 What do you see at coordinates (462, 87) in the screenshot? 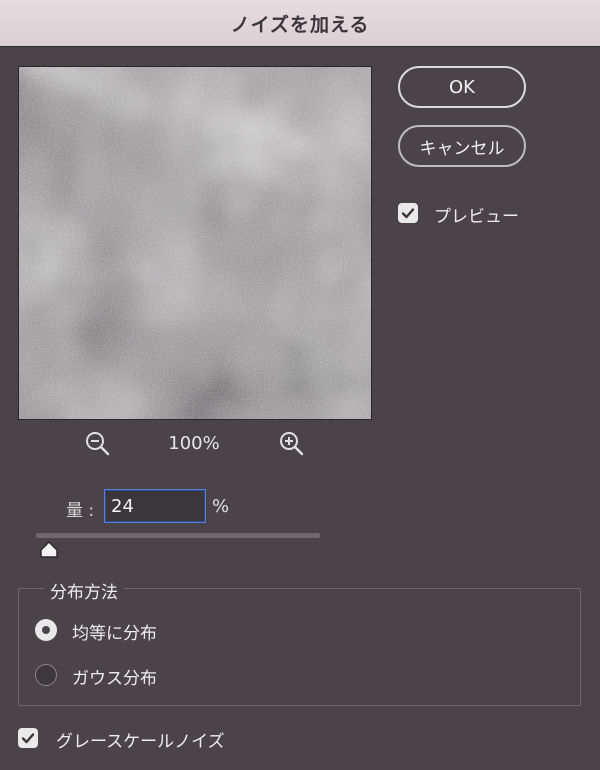
I see `ok-button: OK` at bounding box center [462, 87].